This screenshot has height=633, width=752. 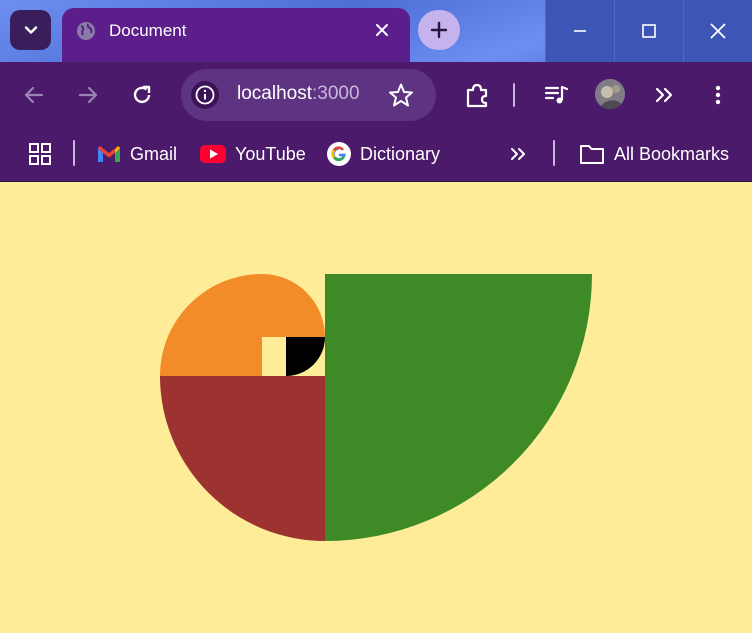 I want to click on kebab-menu-icon, so click(x=718, y=95).